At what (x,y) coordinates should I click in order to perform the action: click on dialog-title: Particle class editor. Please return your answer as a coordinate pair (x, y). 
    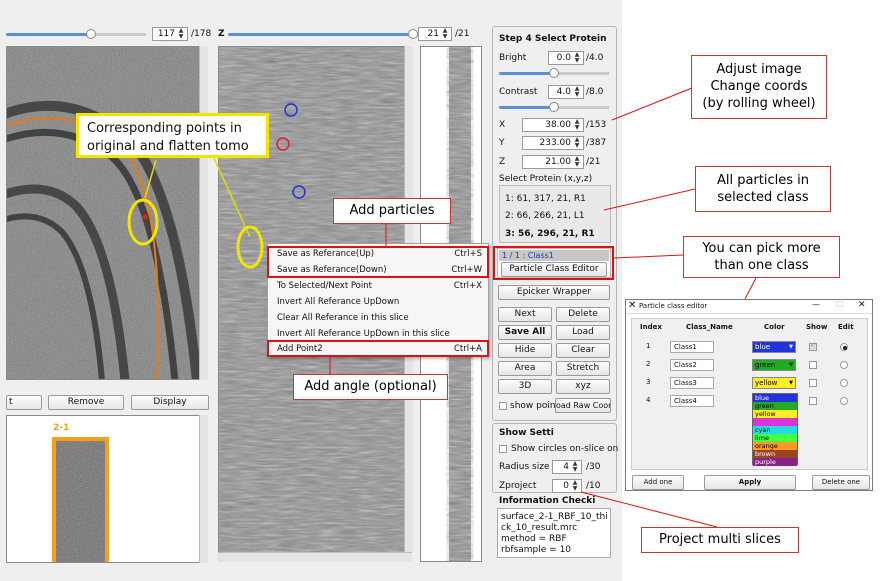
    Looking at the image, I should click on (673, 306).